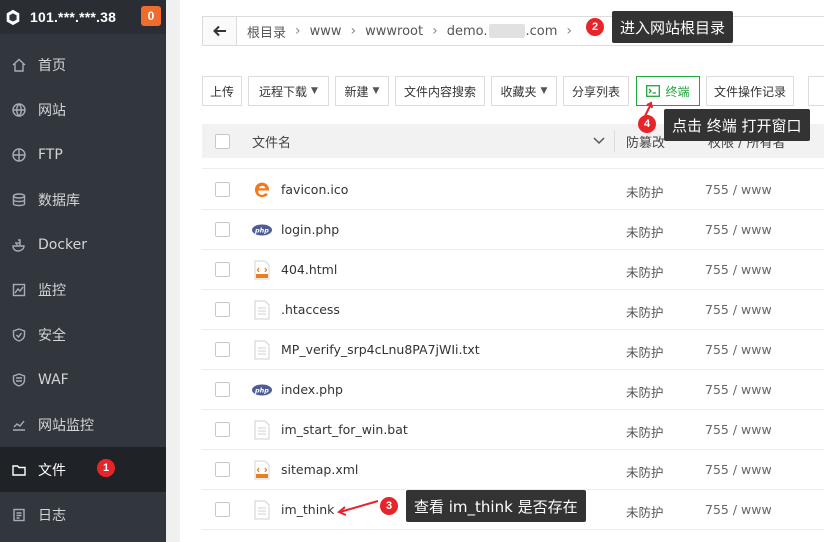 Image resolution: width=824 pixels, height=542 pixels. What do you see at coordinates (83, 244) in the screenshot?
I see `sidebar-item-docker: Docker` at bounding box center [83, 244].